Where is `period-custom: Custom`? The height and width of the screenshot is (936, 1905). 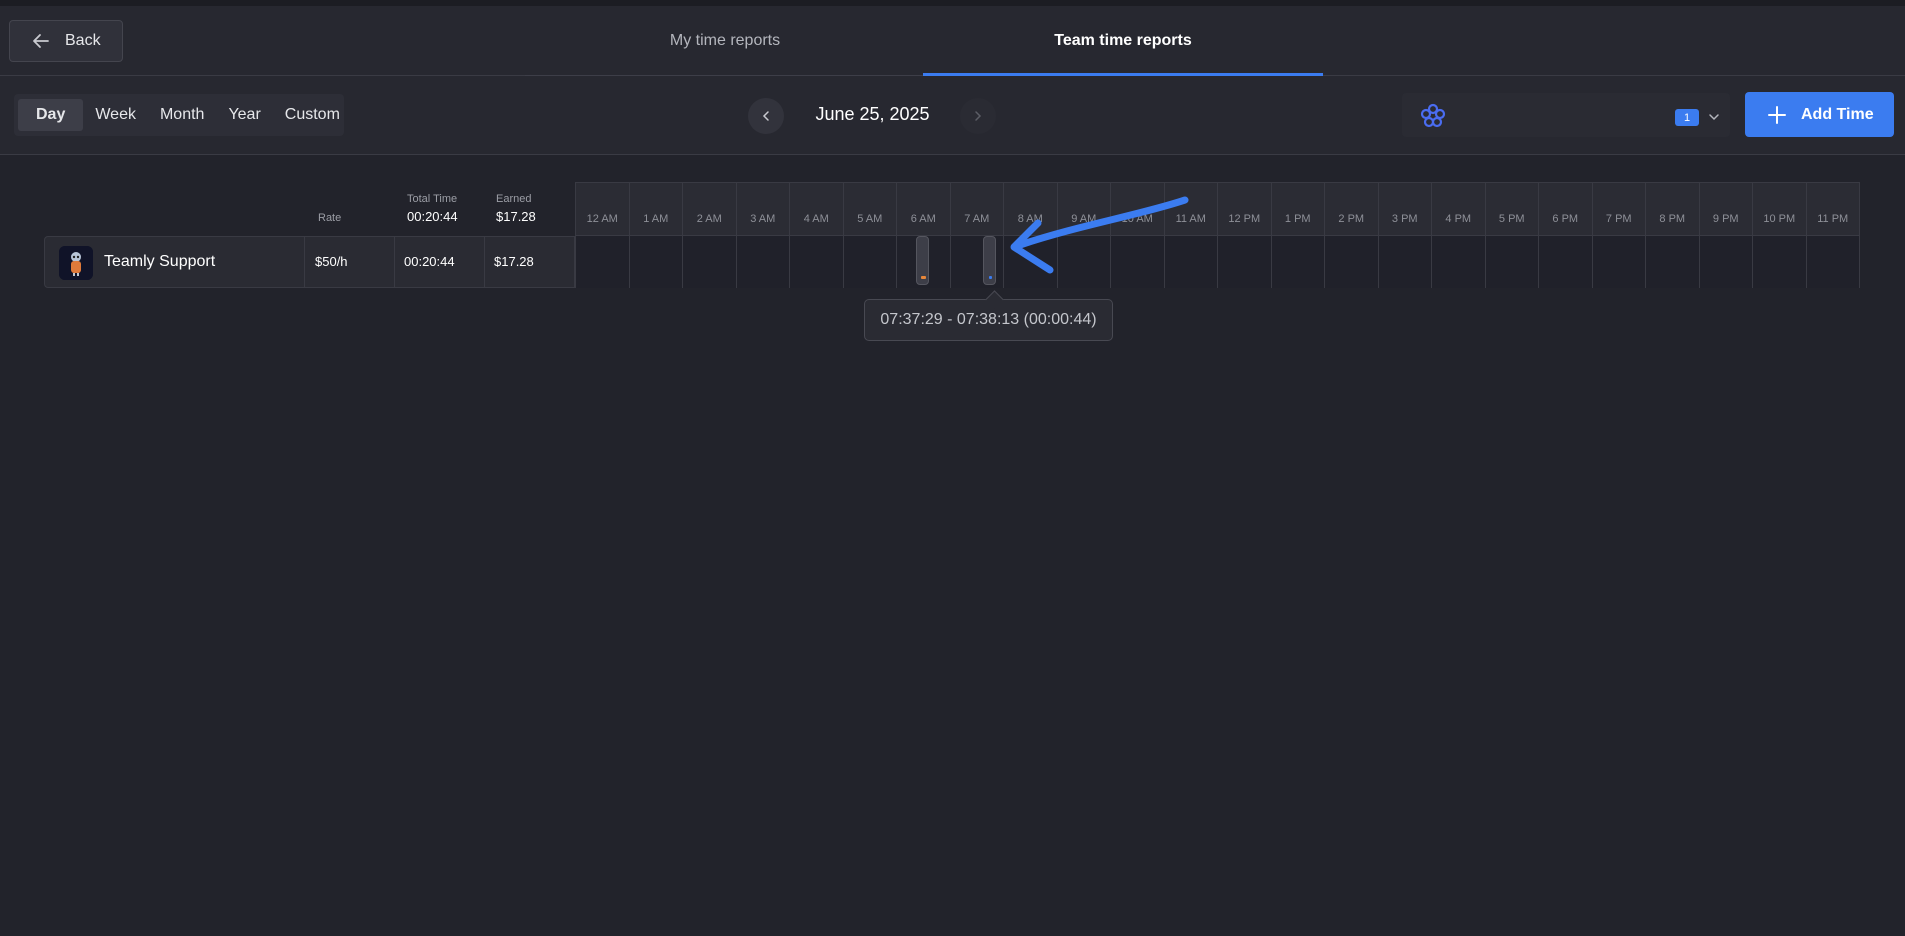 period-custom: Custom is located at coordinates (312, 115).